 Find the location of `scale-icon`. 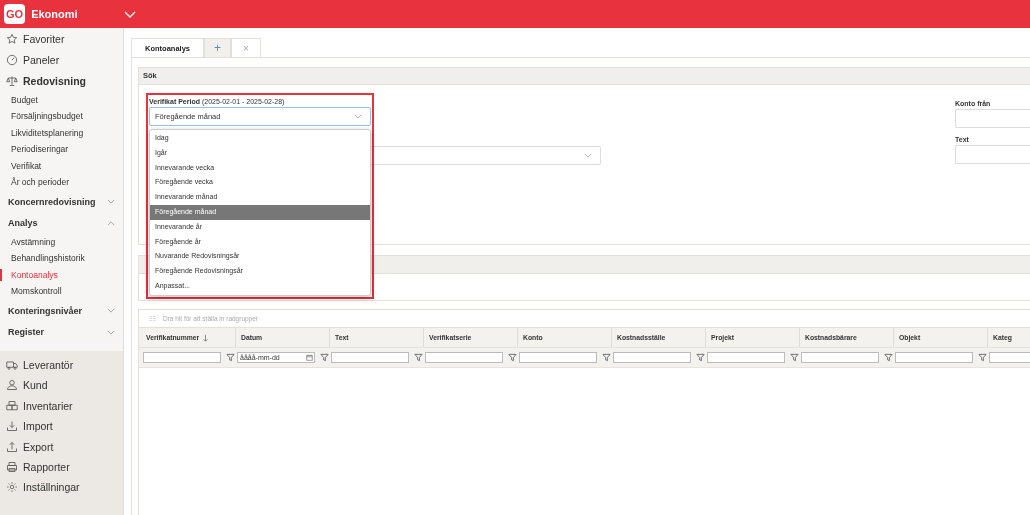

scale-icon is located at coordinates (12, 80).